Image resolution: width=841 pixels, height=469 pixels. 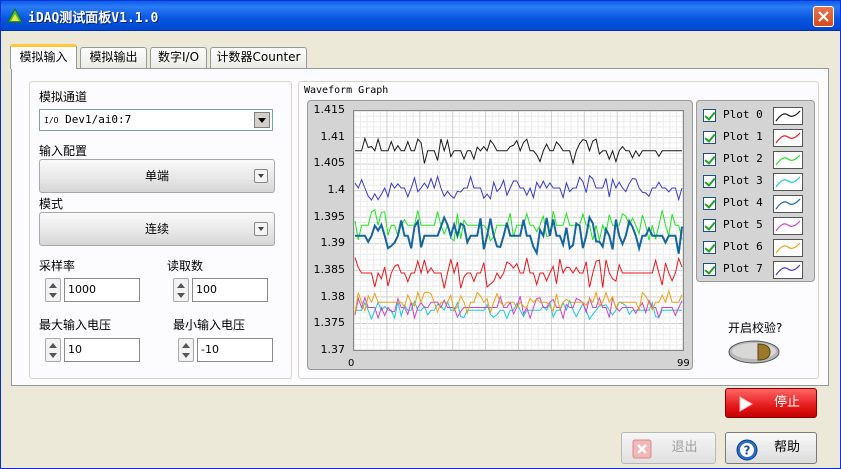 What do you see at coordinates (178, 57) in the screenshot?
I see `tab-digital-io: 数字I/O` at bounding box center [178, 57].